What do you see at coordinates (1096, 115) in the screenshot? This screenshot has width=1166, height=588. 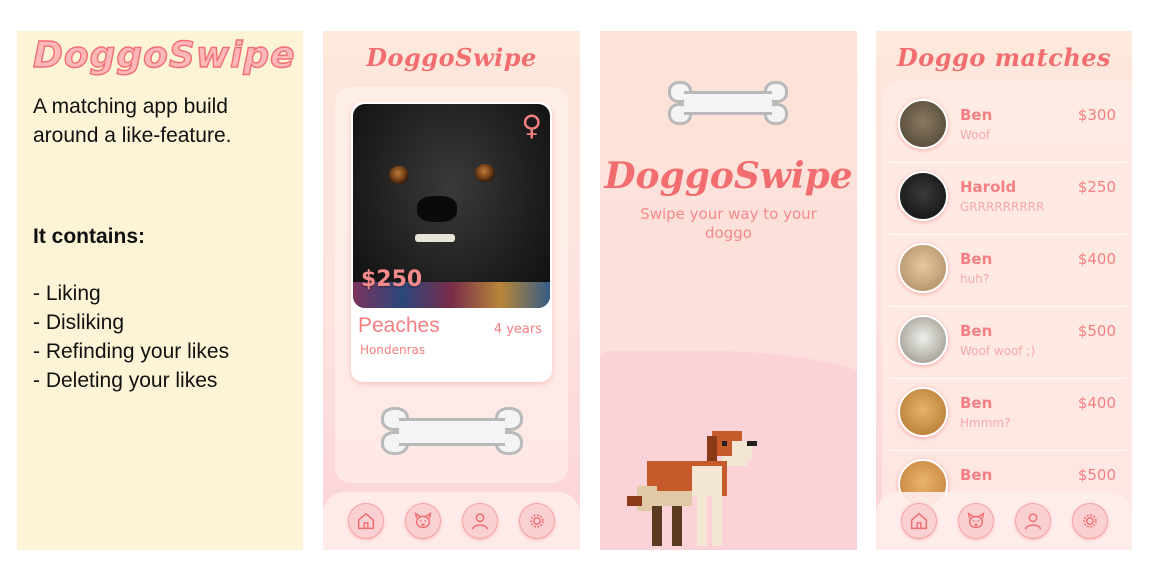 I see `match-price: $300` at bounding box center [1096, 115].